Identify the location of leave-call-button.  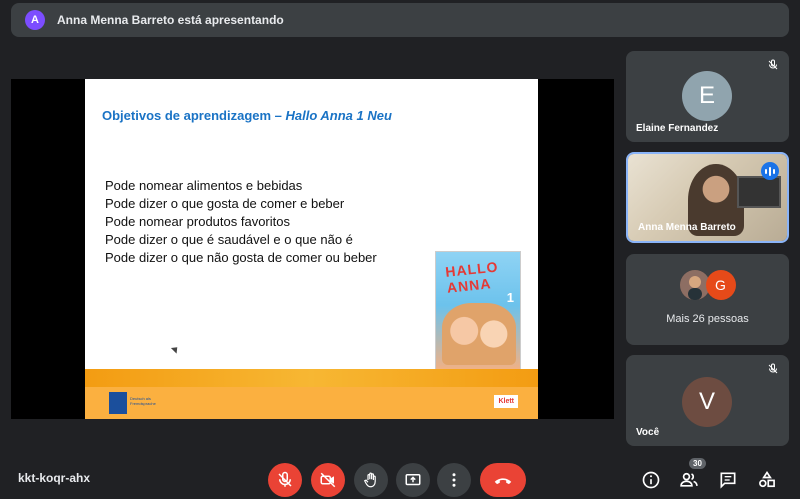
(503, 480).